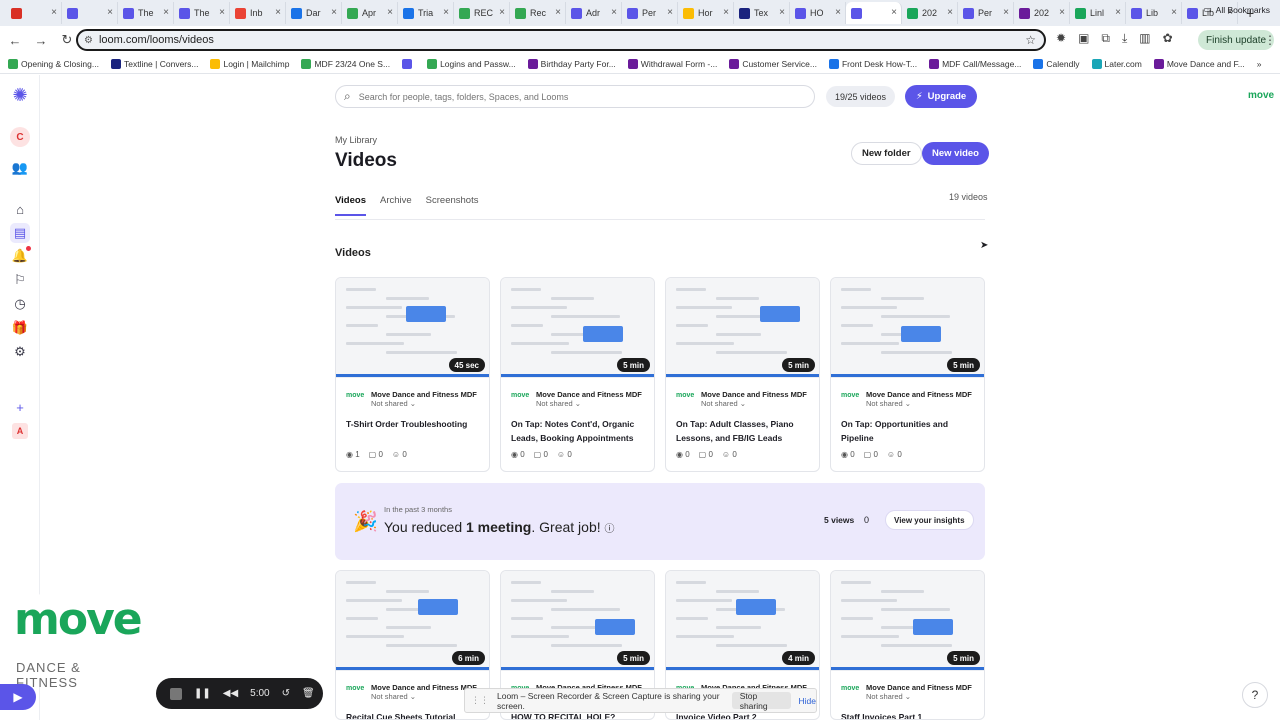 Image resolution: width=1280 pixels, height=720 pixels. Describe the element at coordinates (807, 701) in the screenshot. I see `hide-link: Hide` at that location.